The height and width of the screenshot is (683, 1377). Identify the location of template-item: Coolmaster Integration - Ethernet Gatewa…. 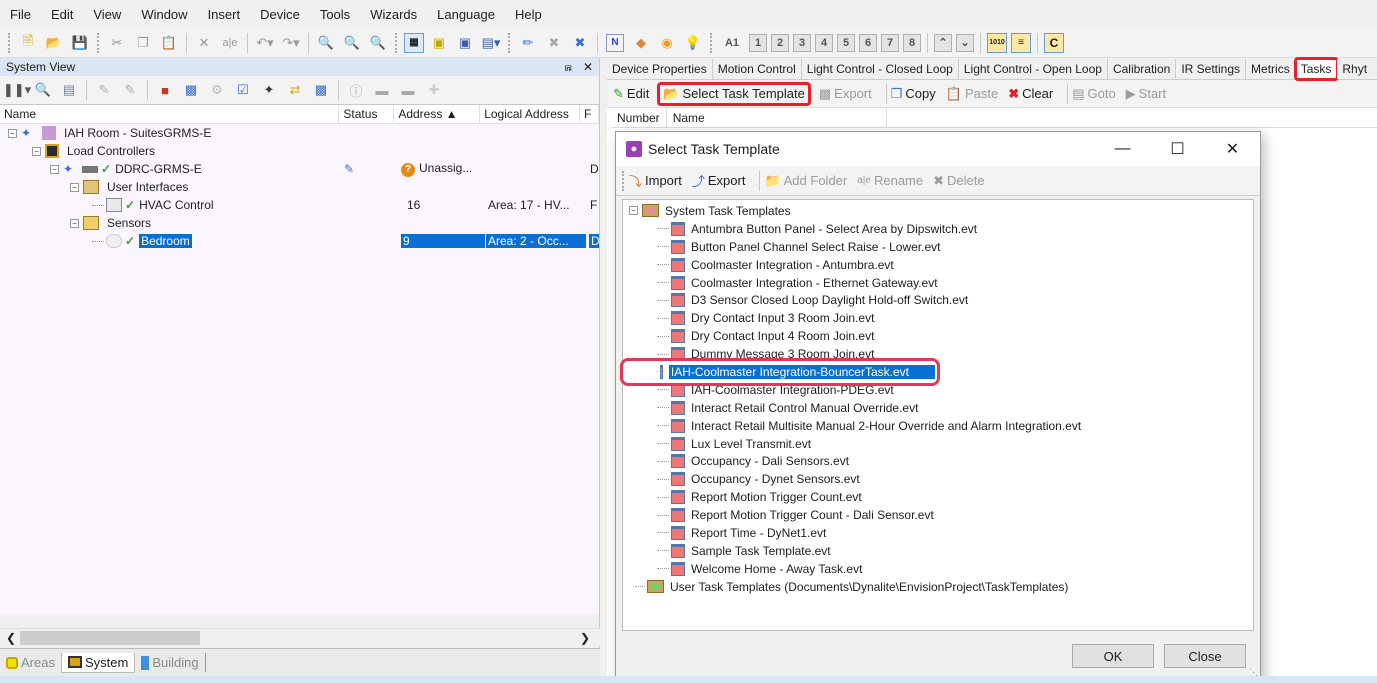
(938, 283).